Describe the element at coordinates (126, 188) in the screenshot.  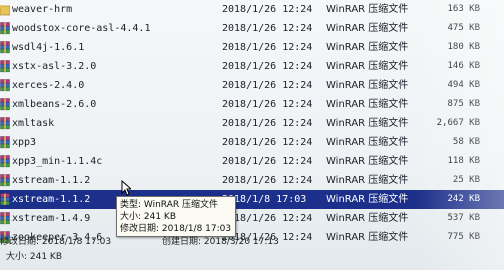
I see `mouse-cursor-icon` at that location.